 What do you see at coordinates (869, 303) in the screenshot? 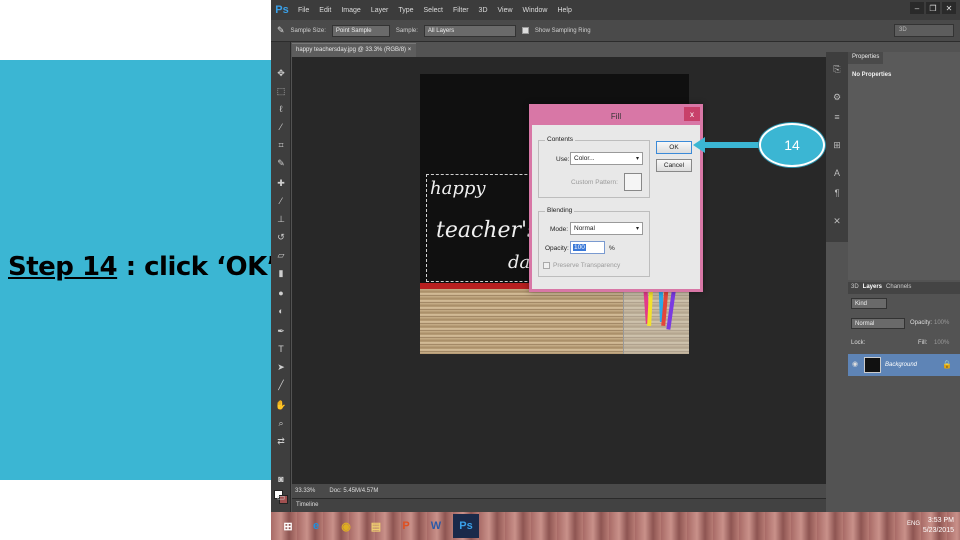
I see `layer-filter-kind: Kind` at bounding box center [869, 303].